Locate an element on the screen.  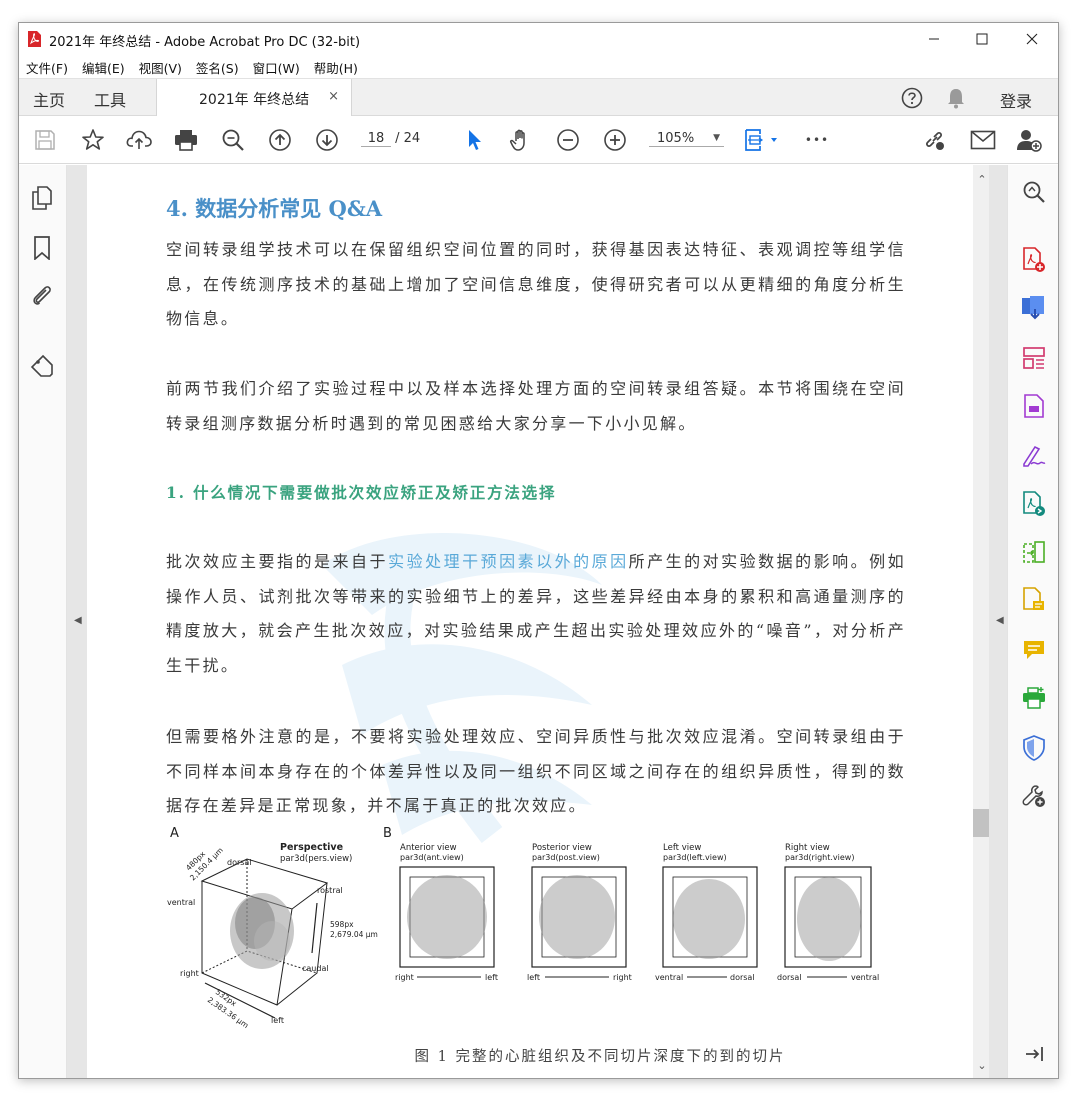
hand-tool-button is located at coordinates (521, 140).